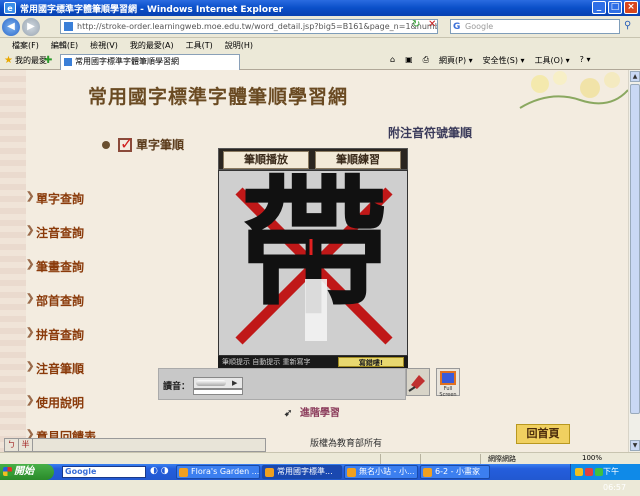  Describe the element at coordinates (635, 249) in the screenshot. I see `scroll-thumb` at that location.